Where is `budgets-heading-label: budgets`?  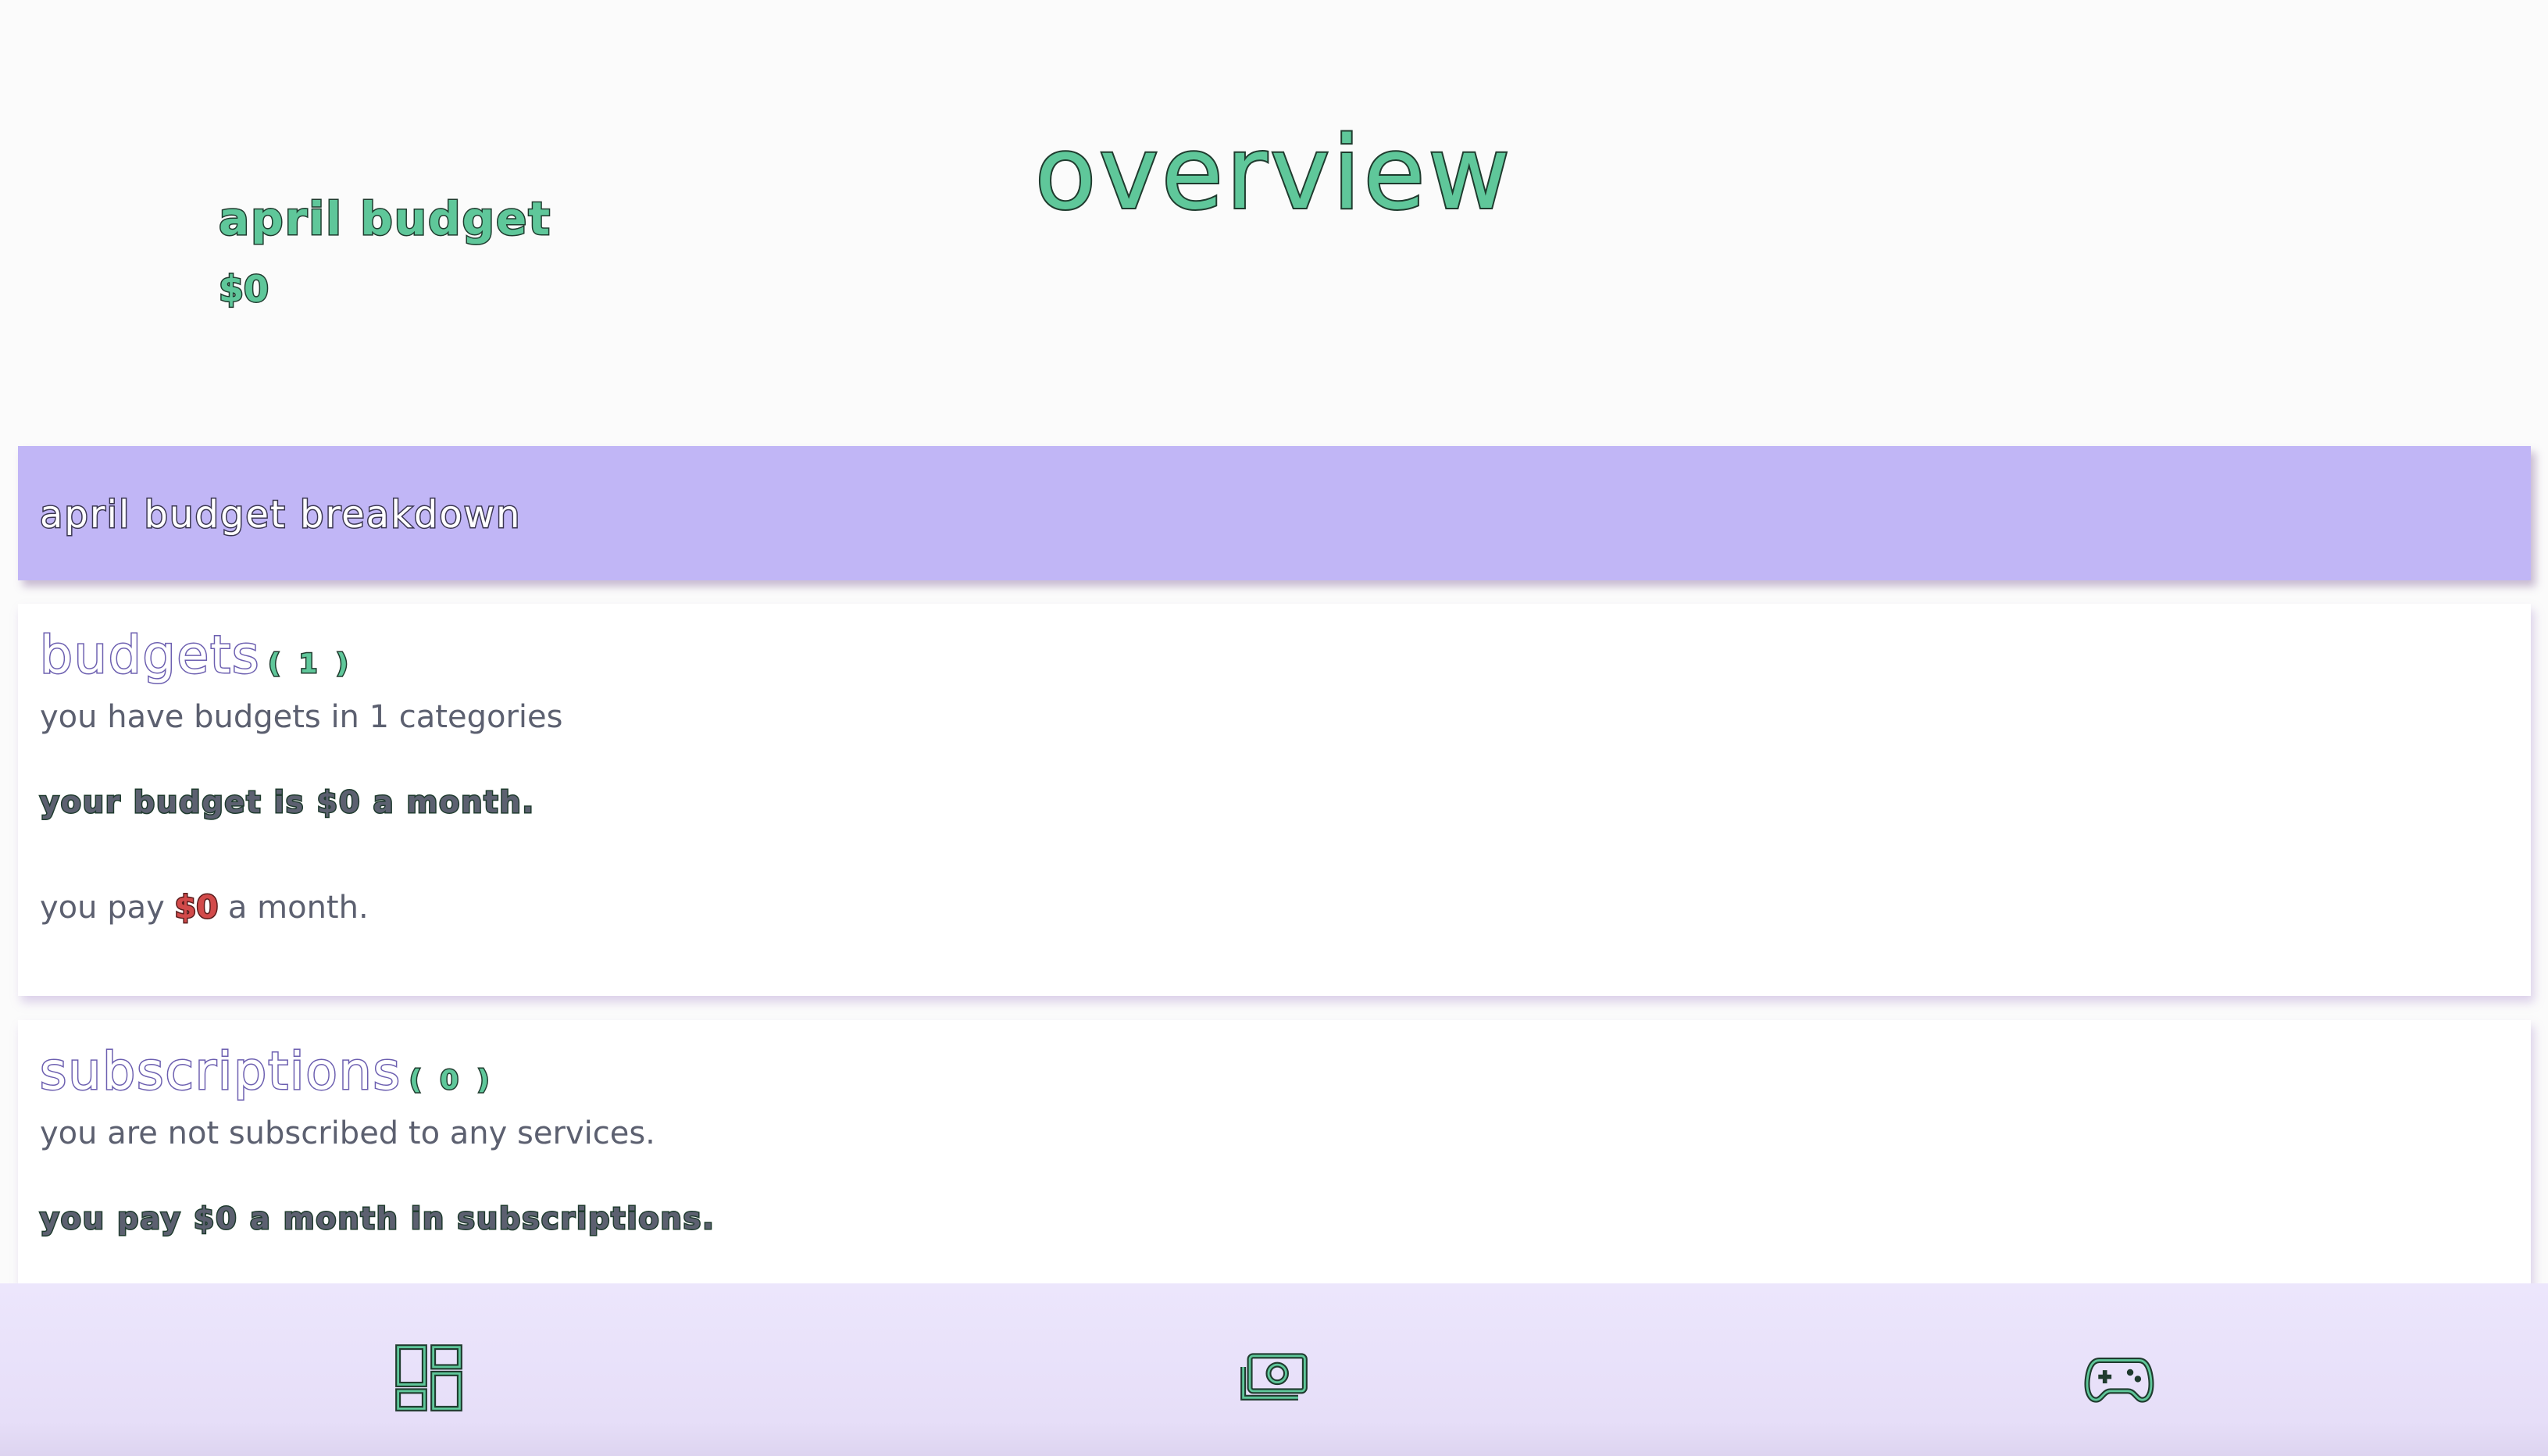 budgets-heading-label: budgets is located at coordinates (149, 655).